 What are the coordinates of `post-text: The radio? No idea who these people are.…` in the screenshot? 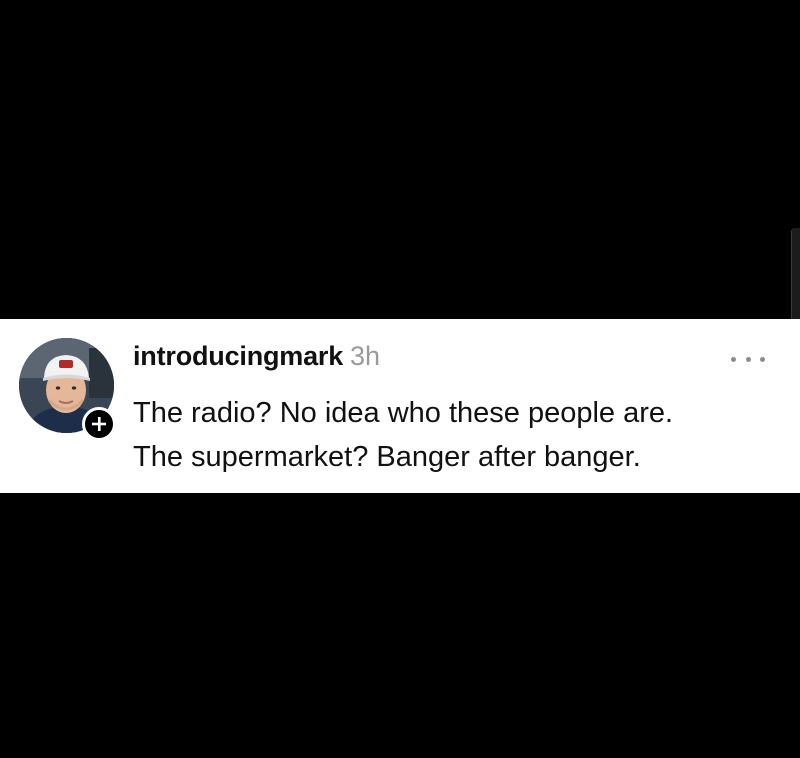 It's located at (453, 435).